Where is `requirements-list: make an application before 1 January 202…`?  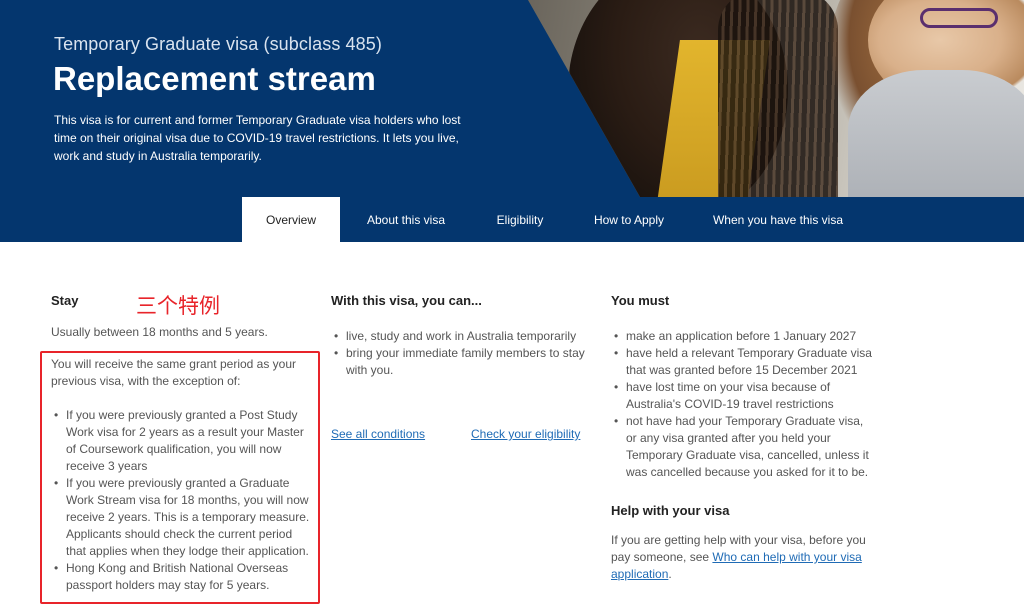
requirements-list: make an application before 1 January 202… is located at coordinates (744, 404).